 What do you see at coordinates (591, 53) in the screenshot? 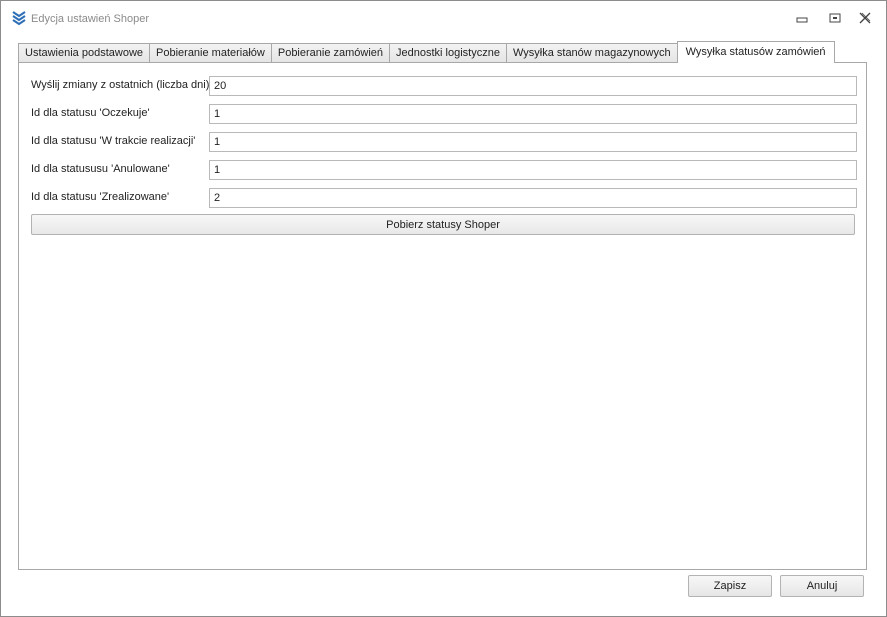
I see `tab-wysylka-stanow-magazynowych: Wysyłka stanów magazynowych` at bounding box center [591, 53].